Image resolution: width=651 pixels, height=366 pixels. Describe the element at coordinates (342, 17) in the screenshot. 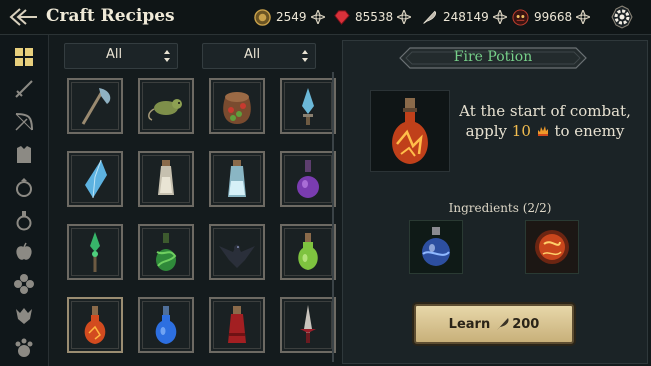

I see `red-gem-icon` at that location.